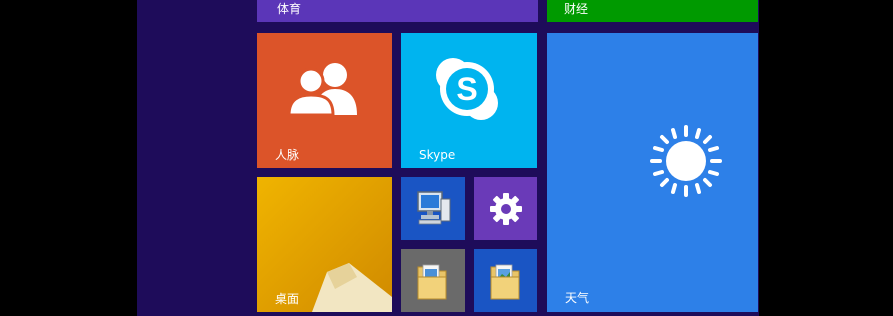 This screenshot has width=893, height=316. What do you see at coordinates (397, 11) in the screenshot?
I see `sports-tile: 体育` at bounding box center [397, 11].